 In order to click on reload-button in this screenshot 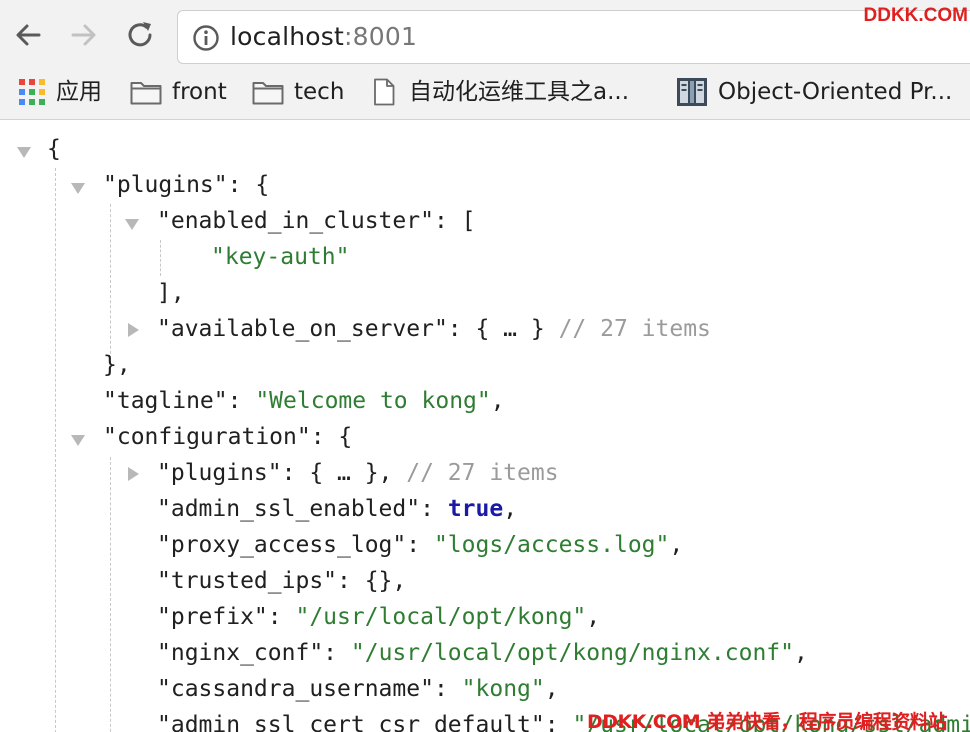, I will do `click(140, 35)`.